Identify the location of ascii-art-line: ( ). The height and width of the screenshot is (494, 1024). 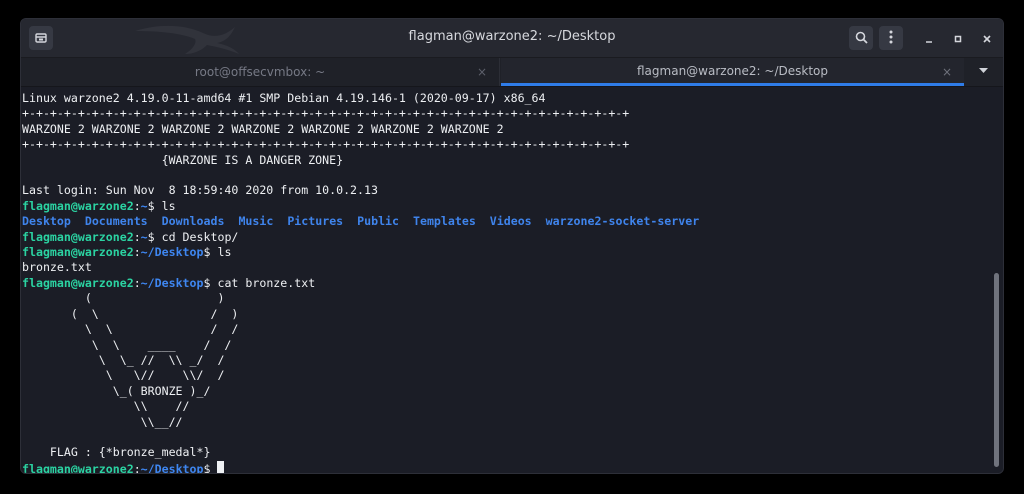
(123, 298).